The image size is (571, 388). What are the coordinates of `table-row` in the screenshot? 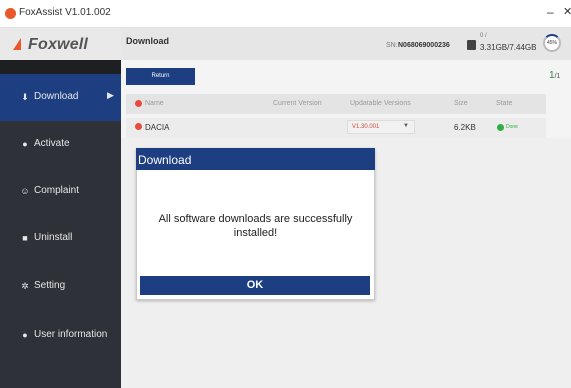 It's located at (336, 128).